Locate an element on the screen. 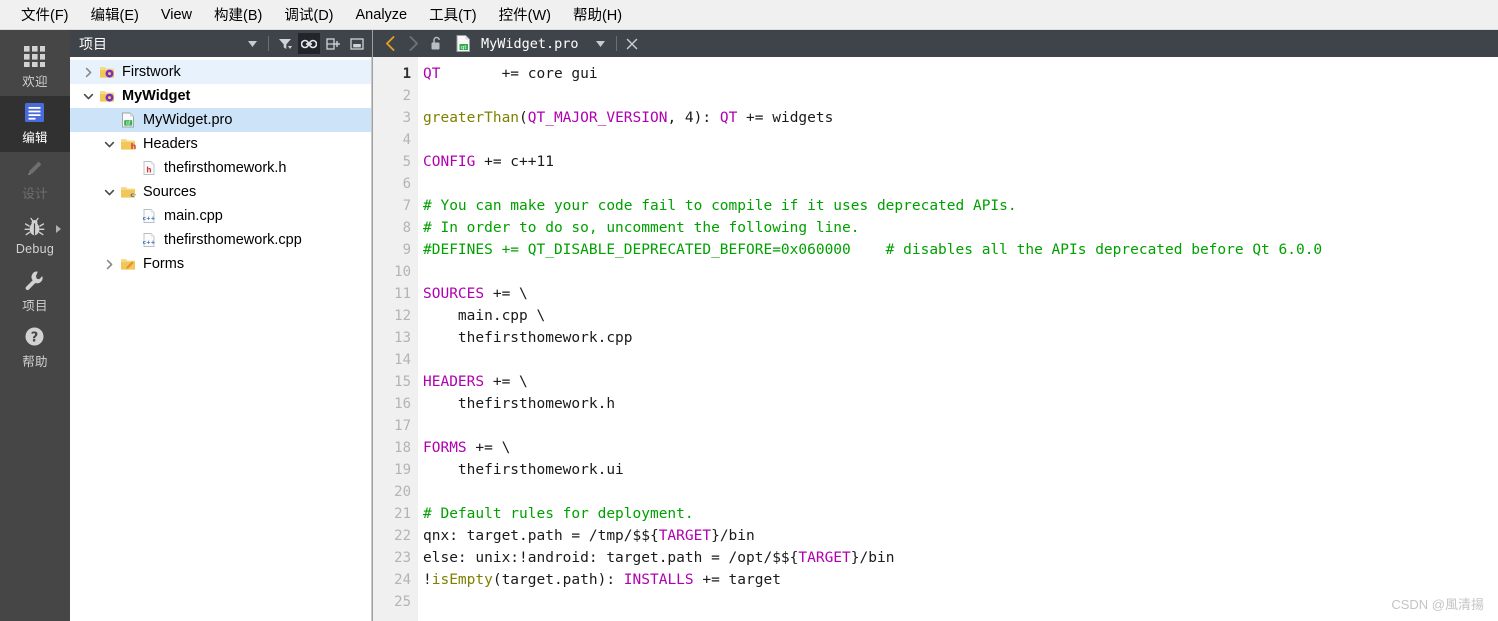  code-token: QT is located at coordinates (728, 118).